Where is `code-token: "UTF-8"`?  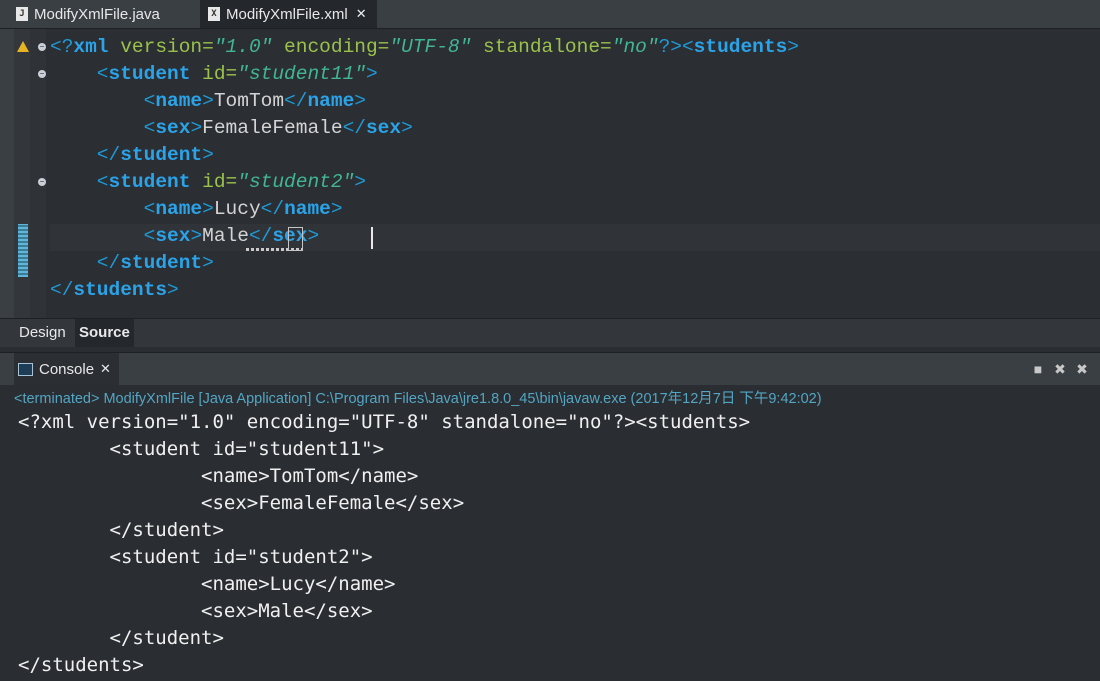 code-token: "UTF-8" is located at coordinates (430, 47).